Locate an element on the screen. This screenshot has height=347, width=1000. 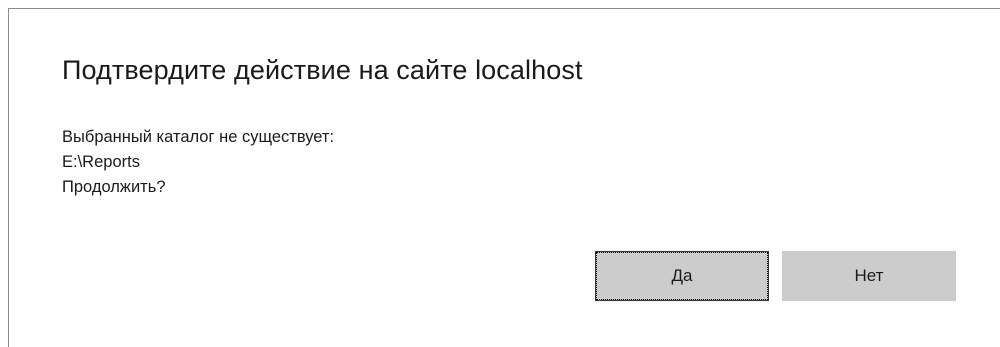
dialog-title: Подтвердите действие на сайте localhost is located at coordinates (322, 70).